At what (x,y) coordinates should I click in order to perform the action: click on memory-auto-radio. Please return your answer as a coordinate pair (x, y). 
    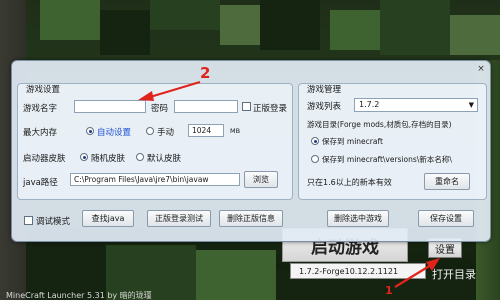
    Looking at the image, I should click on (90, 131).